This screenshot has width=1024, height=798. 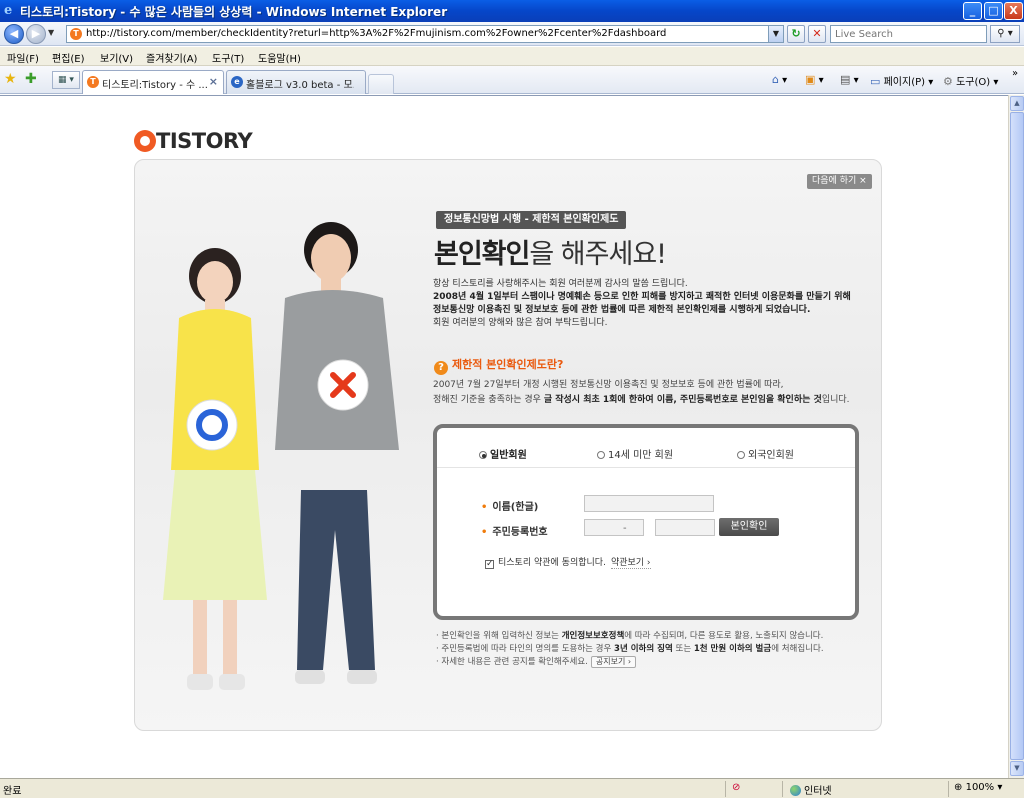 What do you see at coordinates (512, 788) in the screenshot?
I see `status-bar: 완료 ⊘ 인터넷 ⊕ 100% ▾` at bounding box center [512, 788].